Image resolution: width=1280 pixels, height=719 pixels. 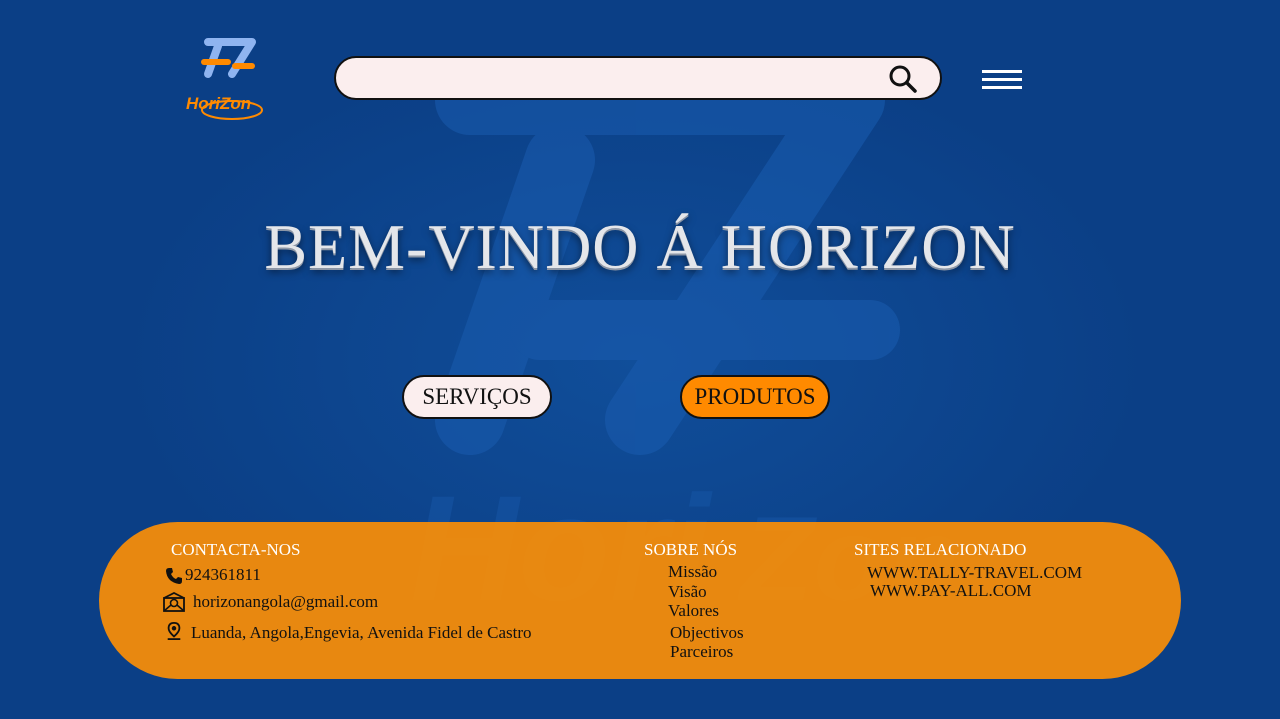 What do you see at coordinates (951, 591) in the screenshot?
I see `site-link-pay-all: WWW.PAY-ALL.COM` at bounding box center [951, 591].